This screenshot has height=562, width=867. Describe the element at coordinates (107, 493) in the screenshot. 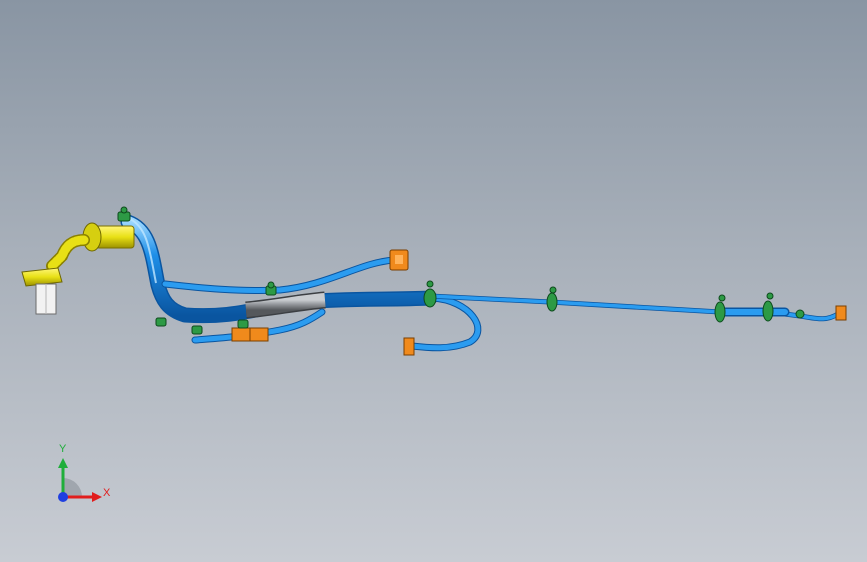

I see `triad-x-label: X` at that location.